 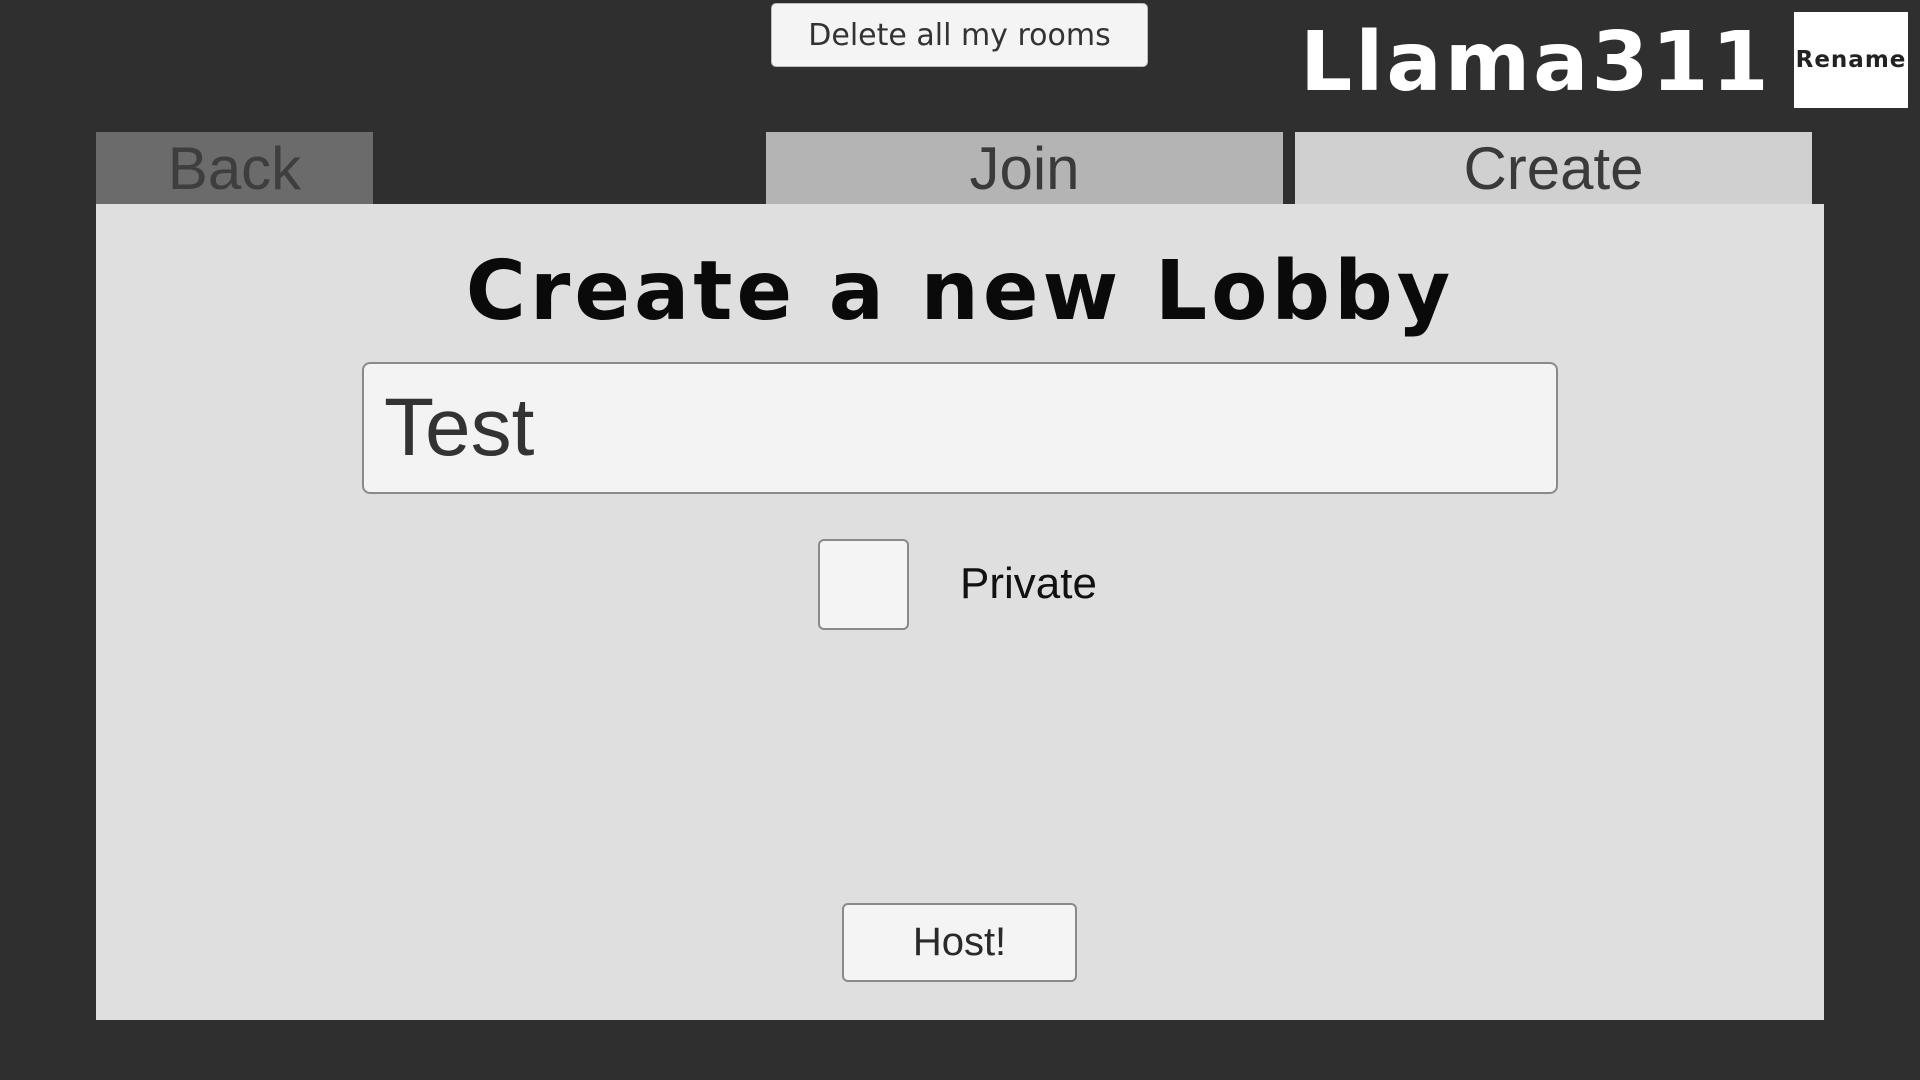 What do you see at coordinates (959, 942) in the screenshot?
I see `host-button: Host!` at bounding box center [959, 942].